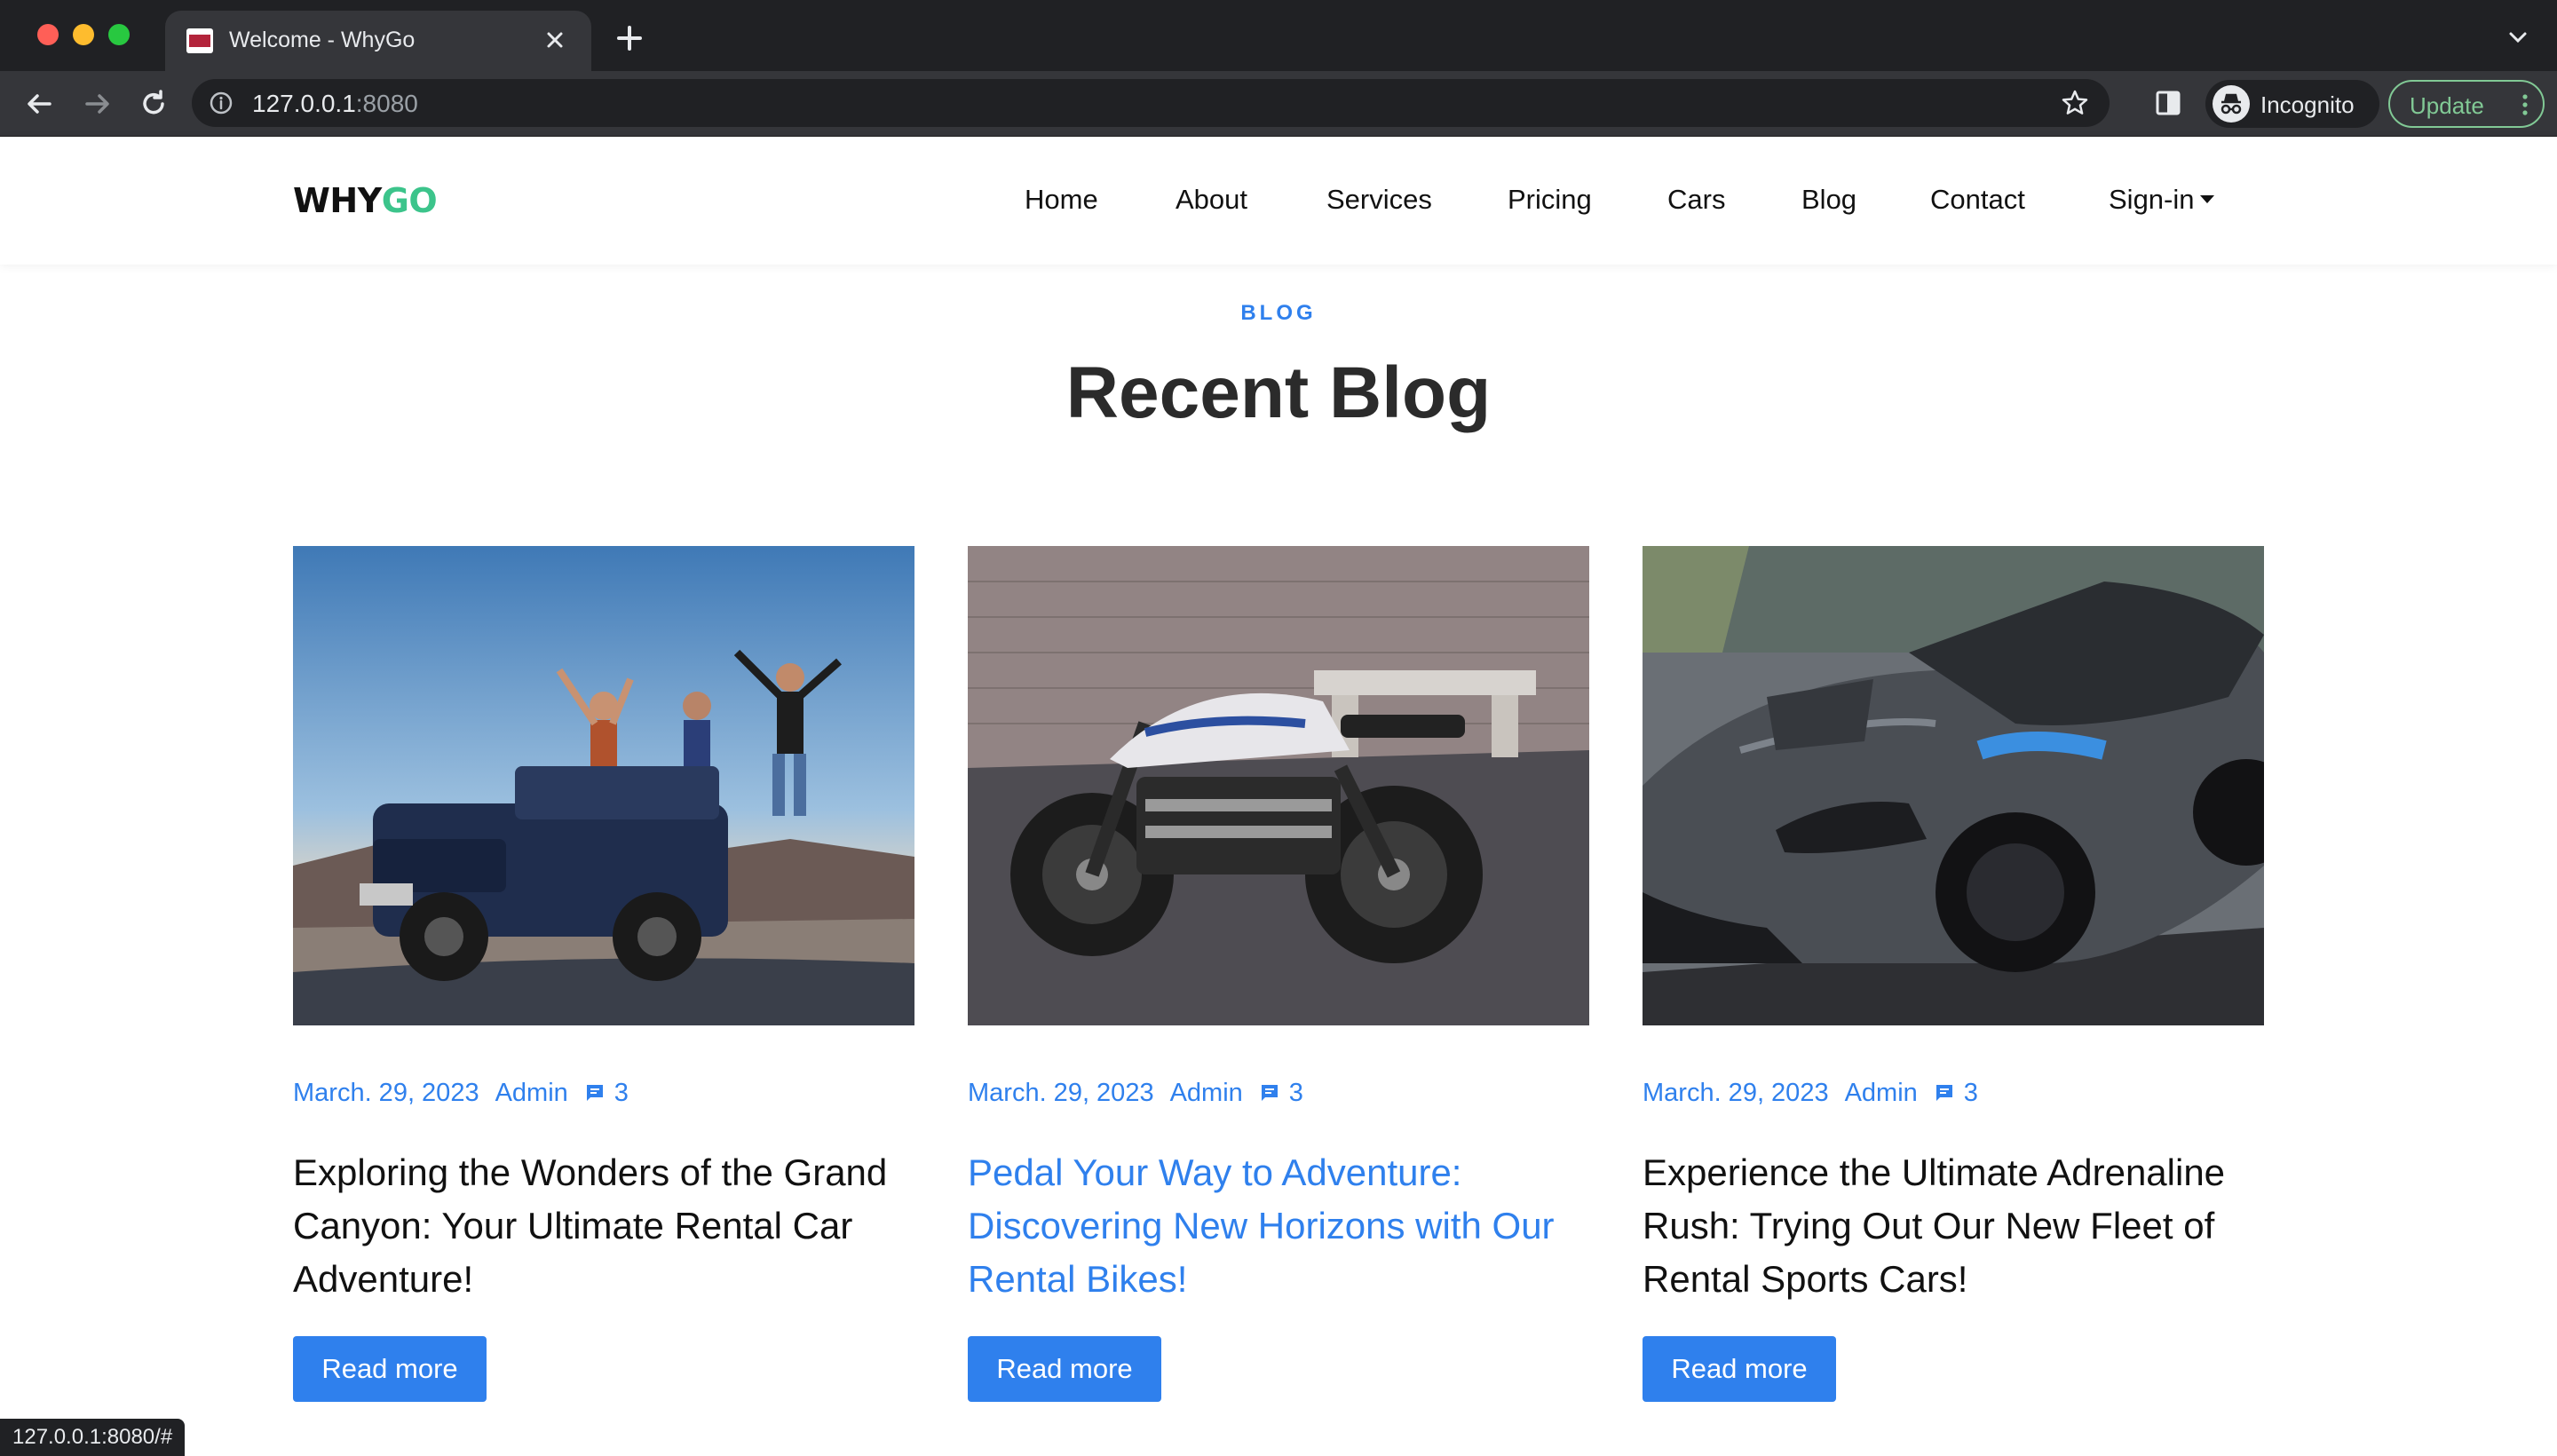 This screenshot has width=2557, height=1456. I want to click on browser-tab: Welcome - WhyGo, so click(378, 41).